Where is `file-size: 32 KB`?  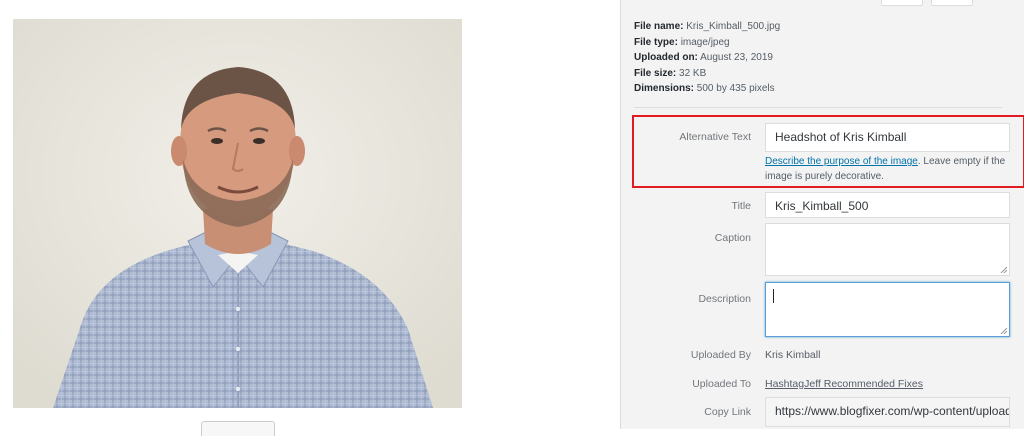 file-size: 32 KB is located at coordinates (693, 73).